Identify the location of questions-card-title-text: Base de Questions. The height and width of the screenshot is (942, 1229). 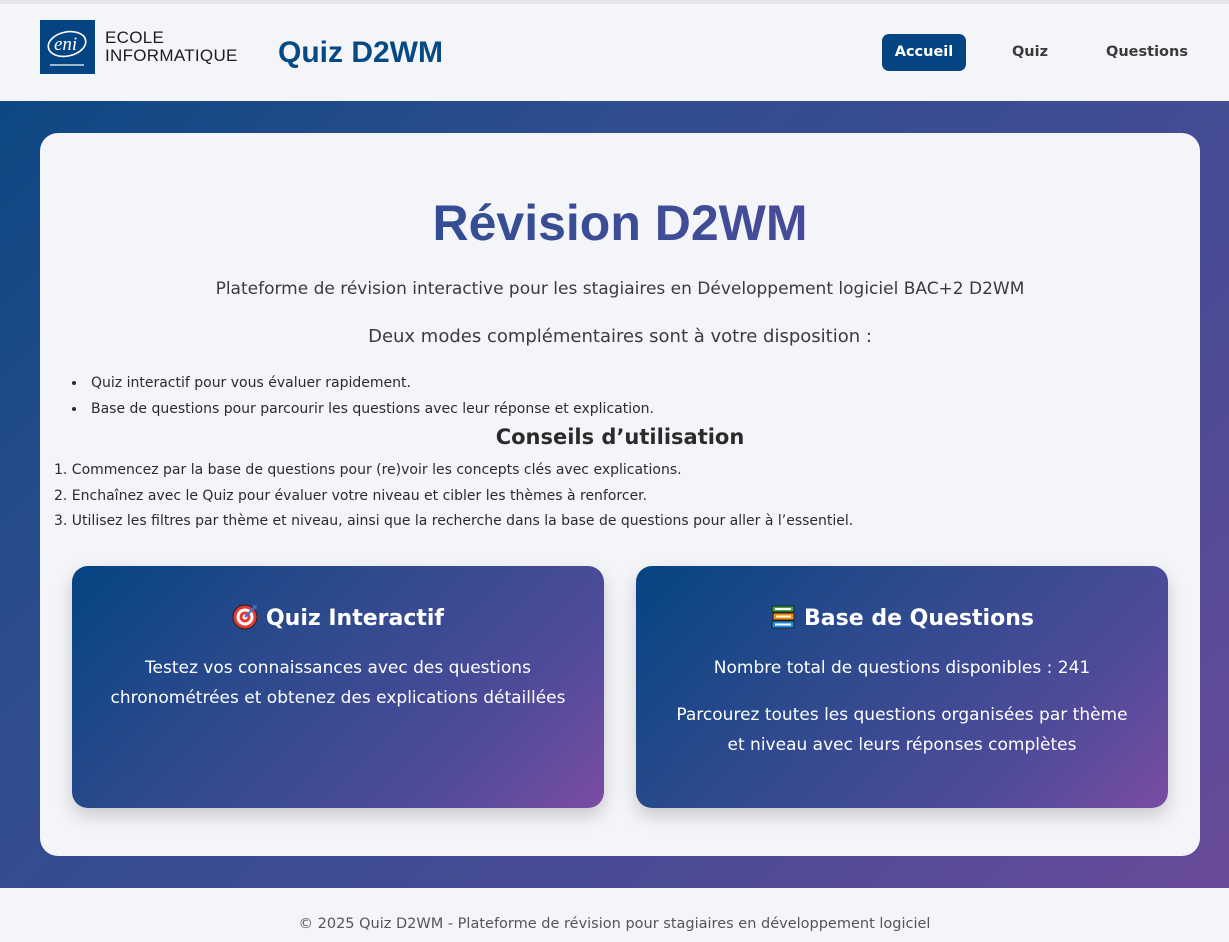
(919, 618).